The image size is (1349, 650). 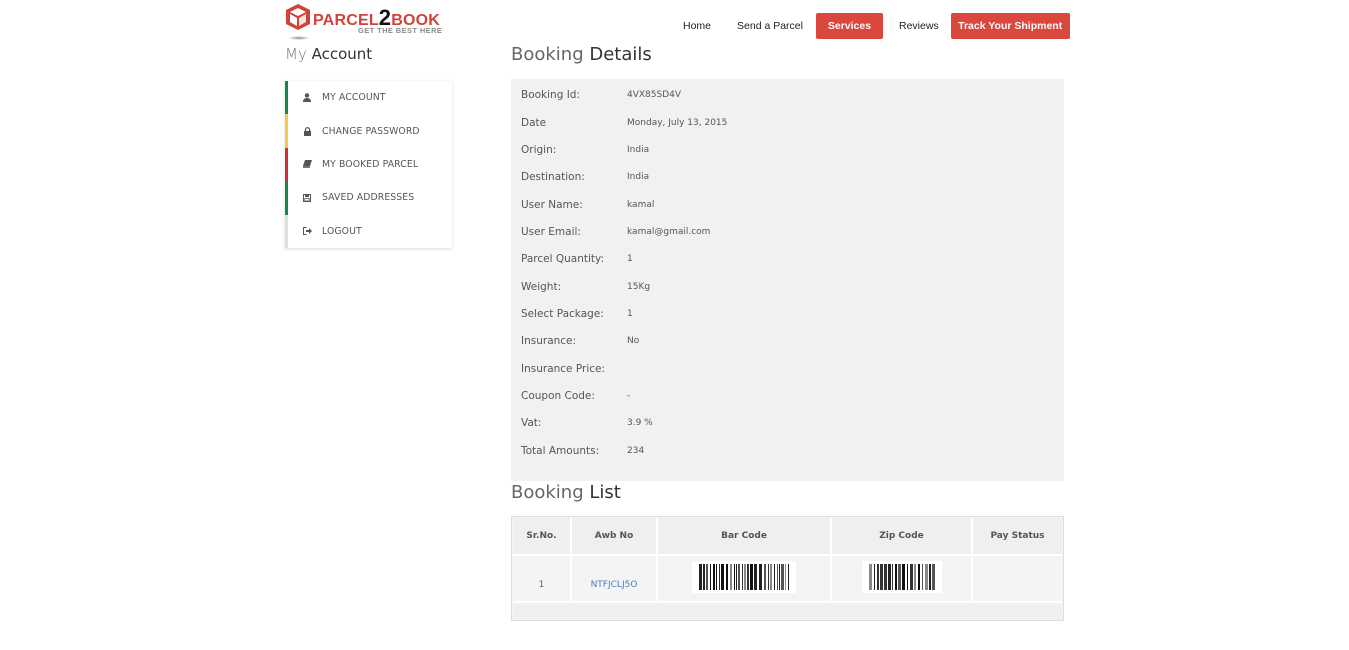 I want to click on detail-label: Total Amounts:, so click(x=560, y=451).